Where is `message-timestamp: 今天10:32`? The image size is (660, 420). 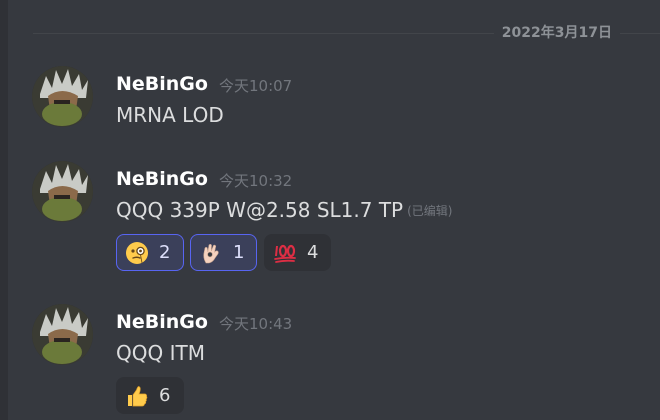
message-timestamp: 今天10:32 is located at coordinates (256, 181).